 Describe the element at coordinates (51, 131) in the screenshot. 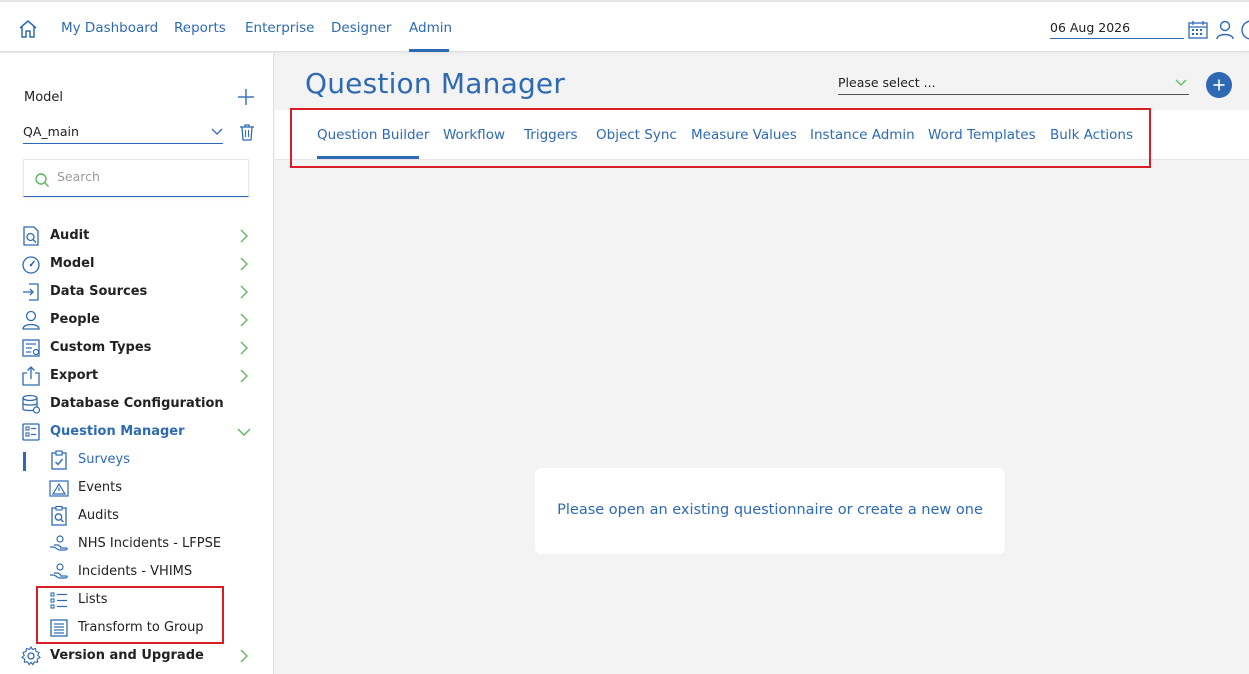

I see `model-select-value: QA_main` at that location.